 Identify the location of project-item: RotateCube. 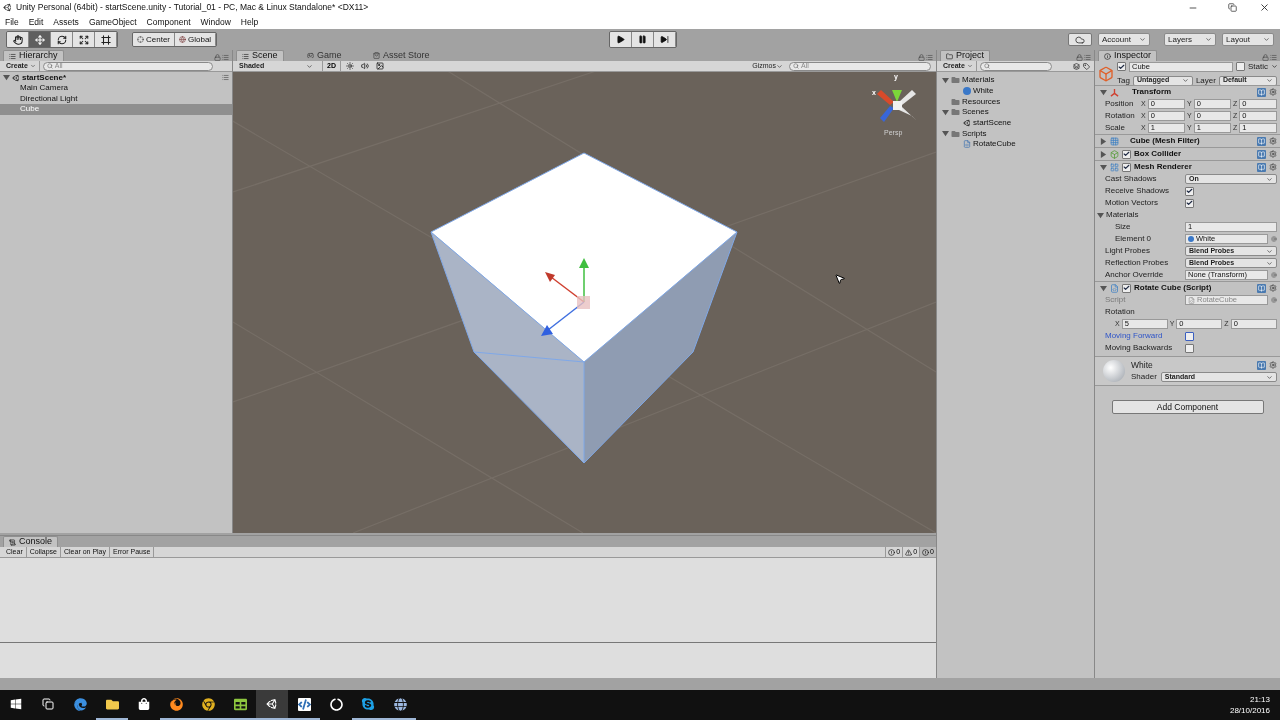
(994, 144).